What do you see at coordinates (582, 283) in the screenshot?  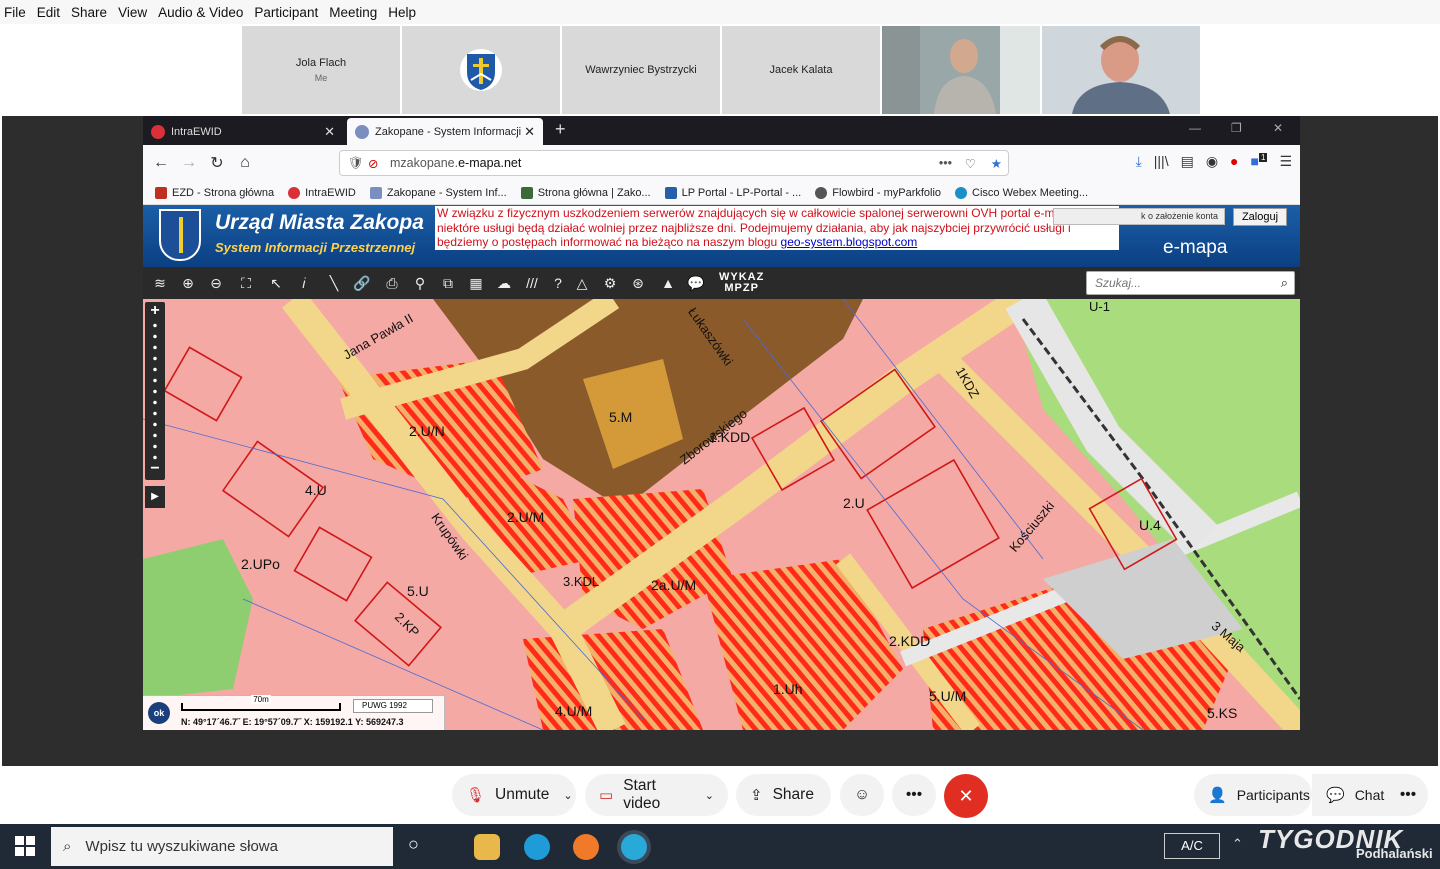 I see `compass-icon: △` at bounding box center [582, 283].